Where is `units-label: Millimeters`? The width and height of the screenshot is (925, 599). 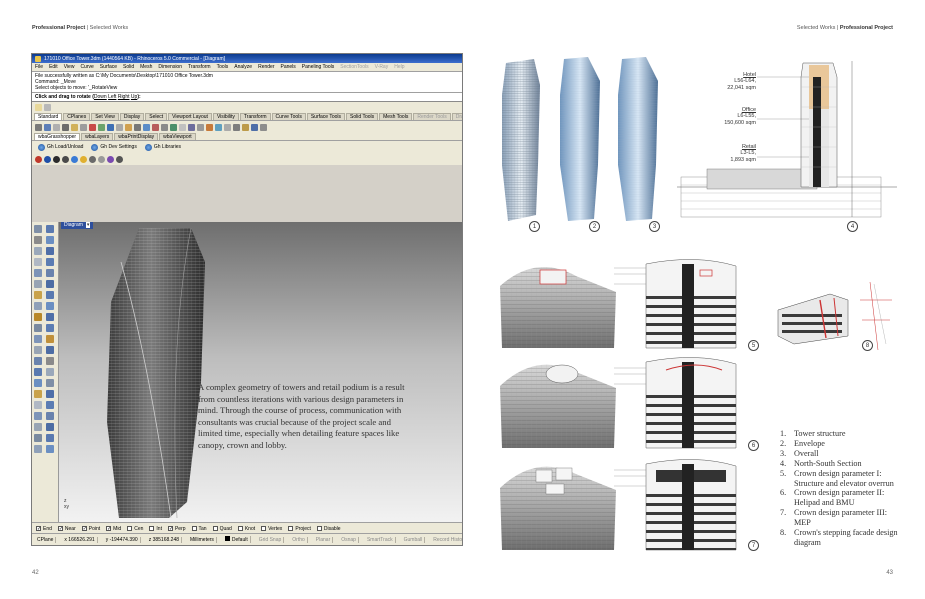
units-label: Millimeters is located at coordinates (202, 539).